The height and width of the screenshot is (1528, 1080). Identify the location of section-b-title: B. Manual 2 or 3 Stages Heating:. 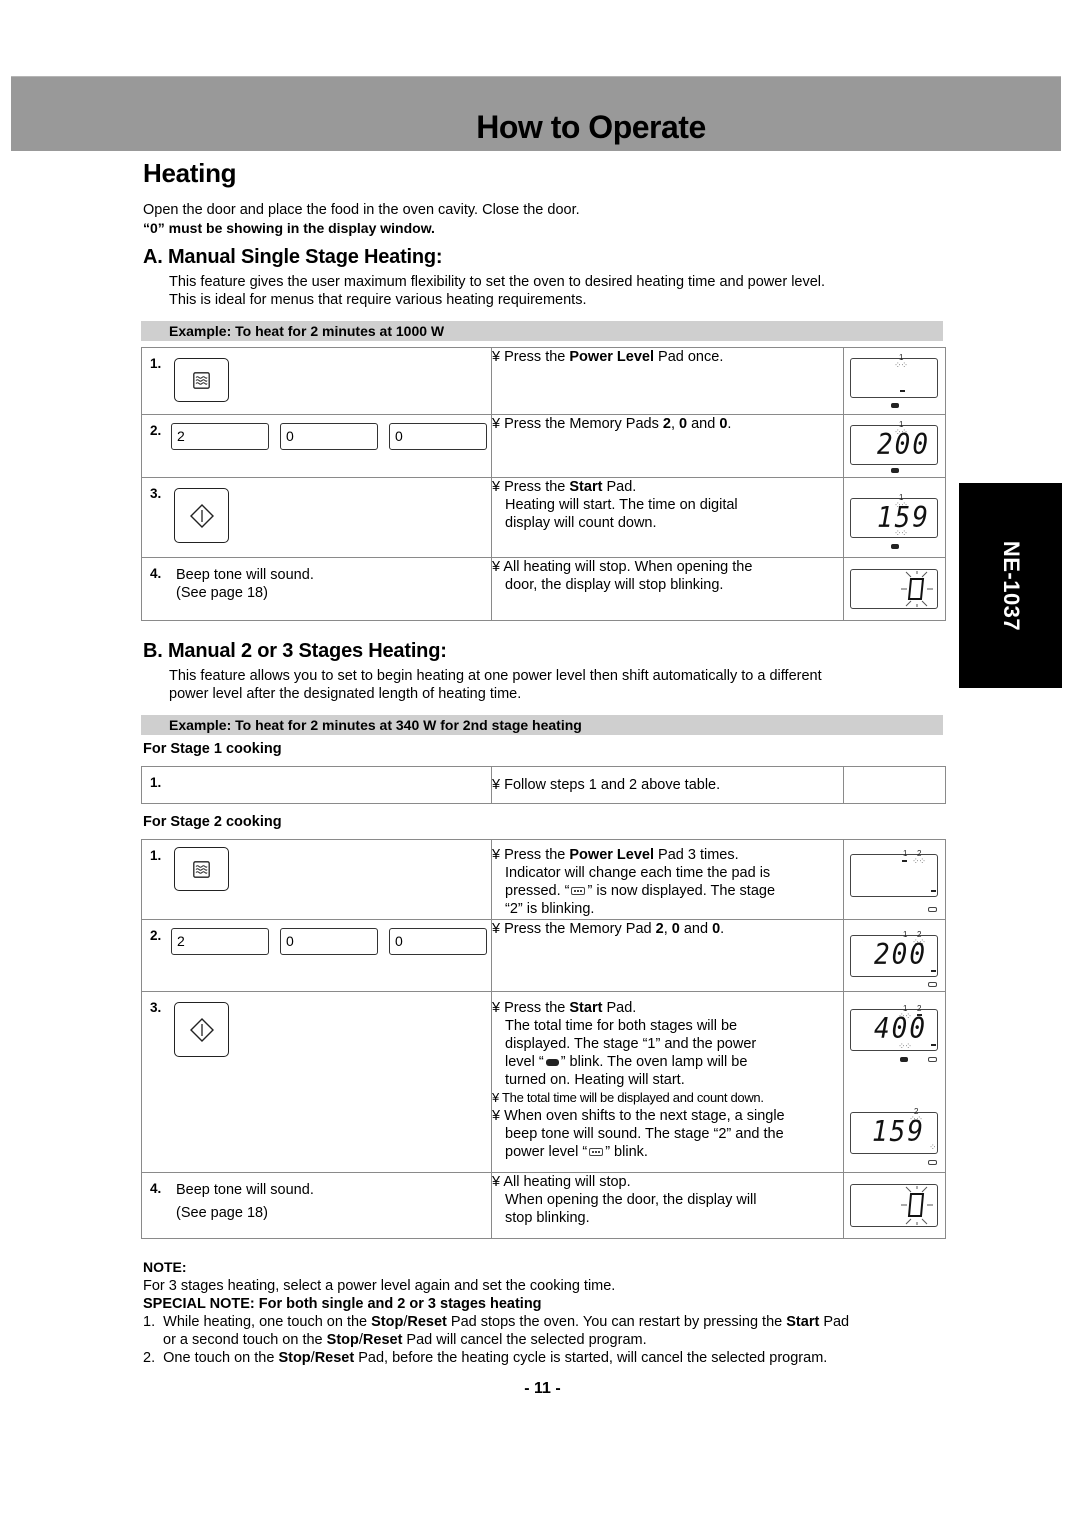
(295, 651).